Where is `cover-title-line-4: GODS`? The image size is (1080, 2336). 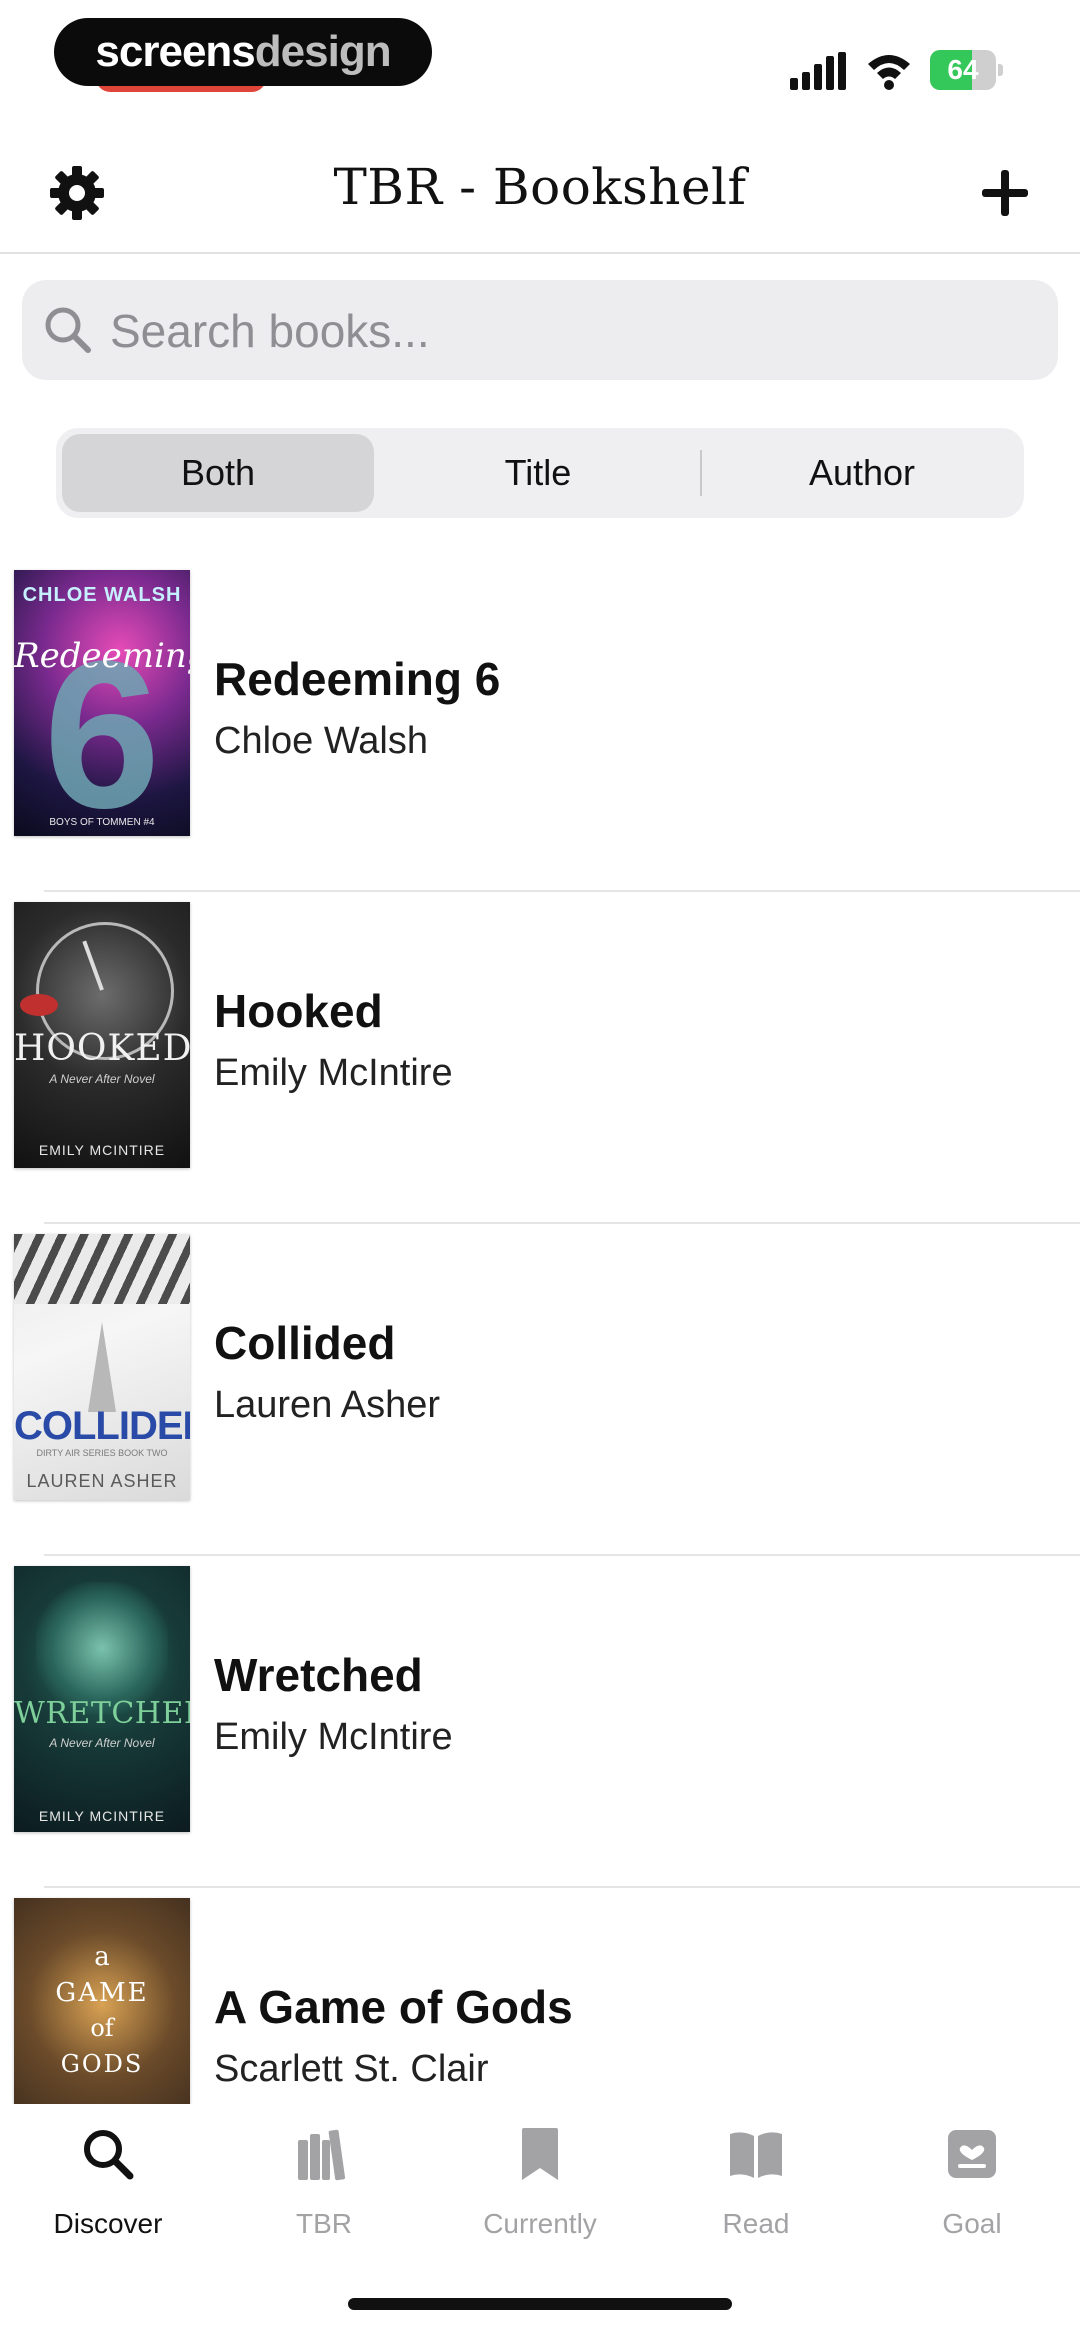 cover-title-line-4: GODS is located at coordinates (102, 2064).